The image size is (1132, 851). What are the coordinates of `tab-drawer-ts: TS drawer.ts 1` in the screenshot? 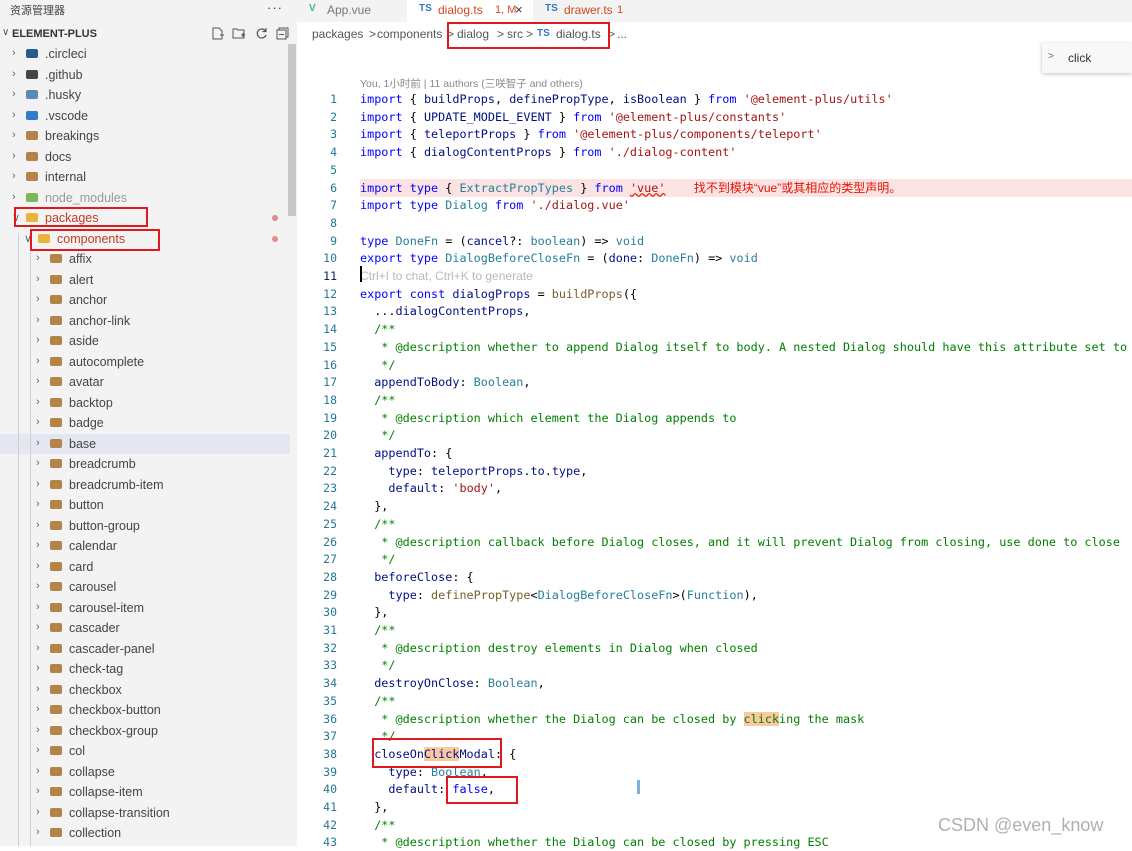 It's located at (591, 11).